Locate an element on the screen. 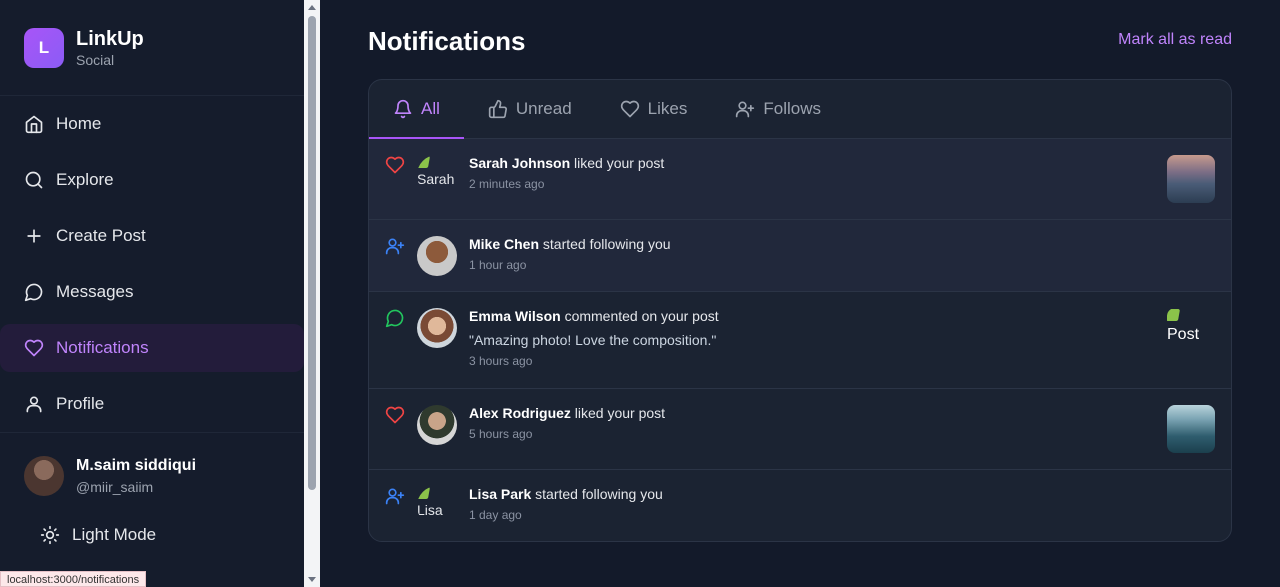  mark-all-read-button: Mark all as read is located at coordinates (1175, 40).